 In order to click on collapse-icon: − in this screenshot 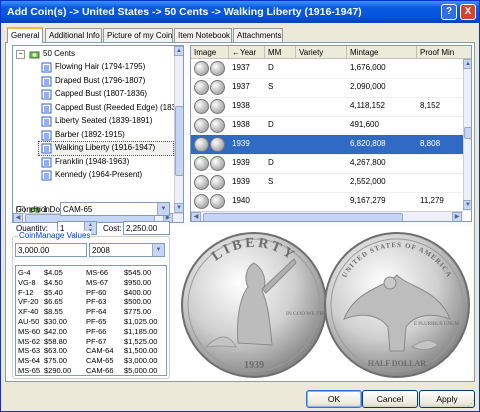, I will do `click(20, 54)`.